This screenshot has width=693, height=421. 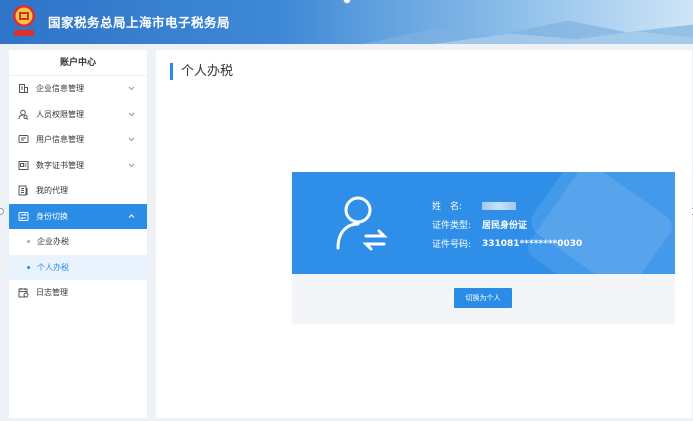 I want to click on id-type-row: 证件类型: 居民身份证, so click(x=507, y=224).